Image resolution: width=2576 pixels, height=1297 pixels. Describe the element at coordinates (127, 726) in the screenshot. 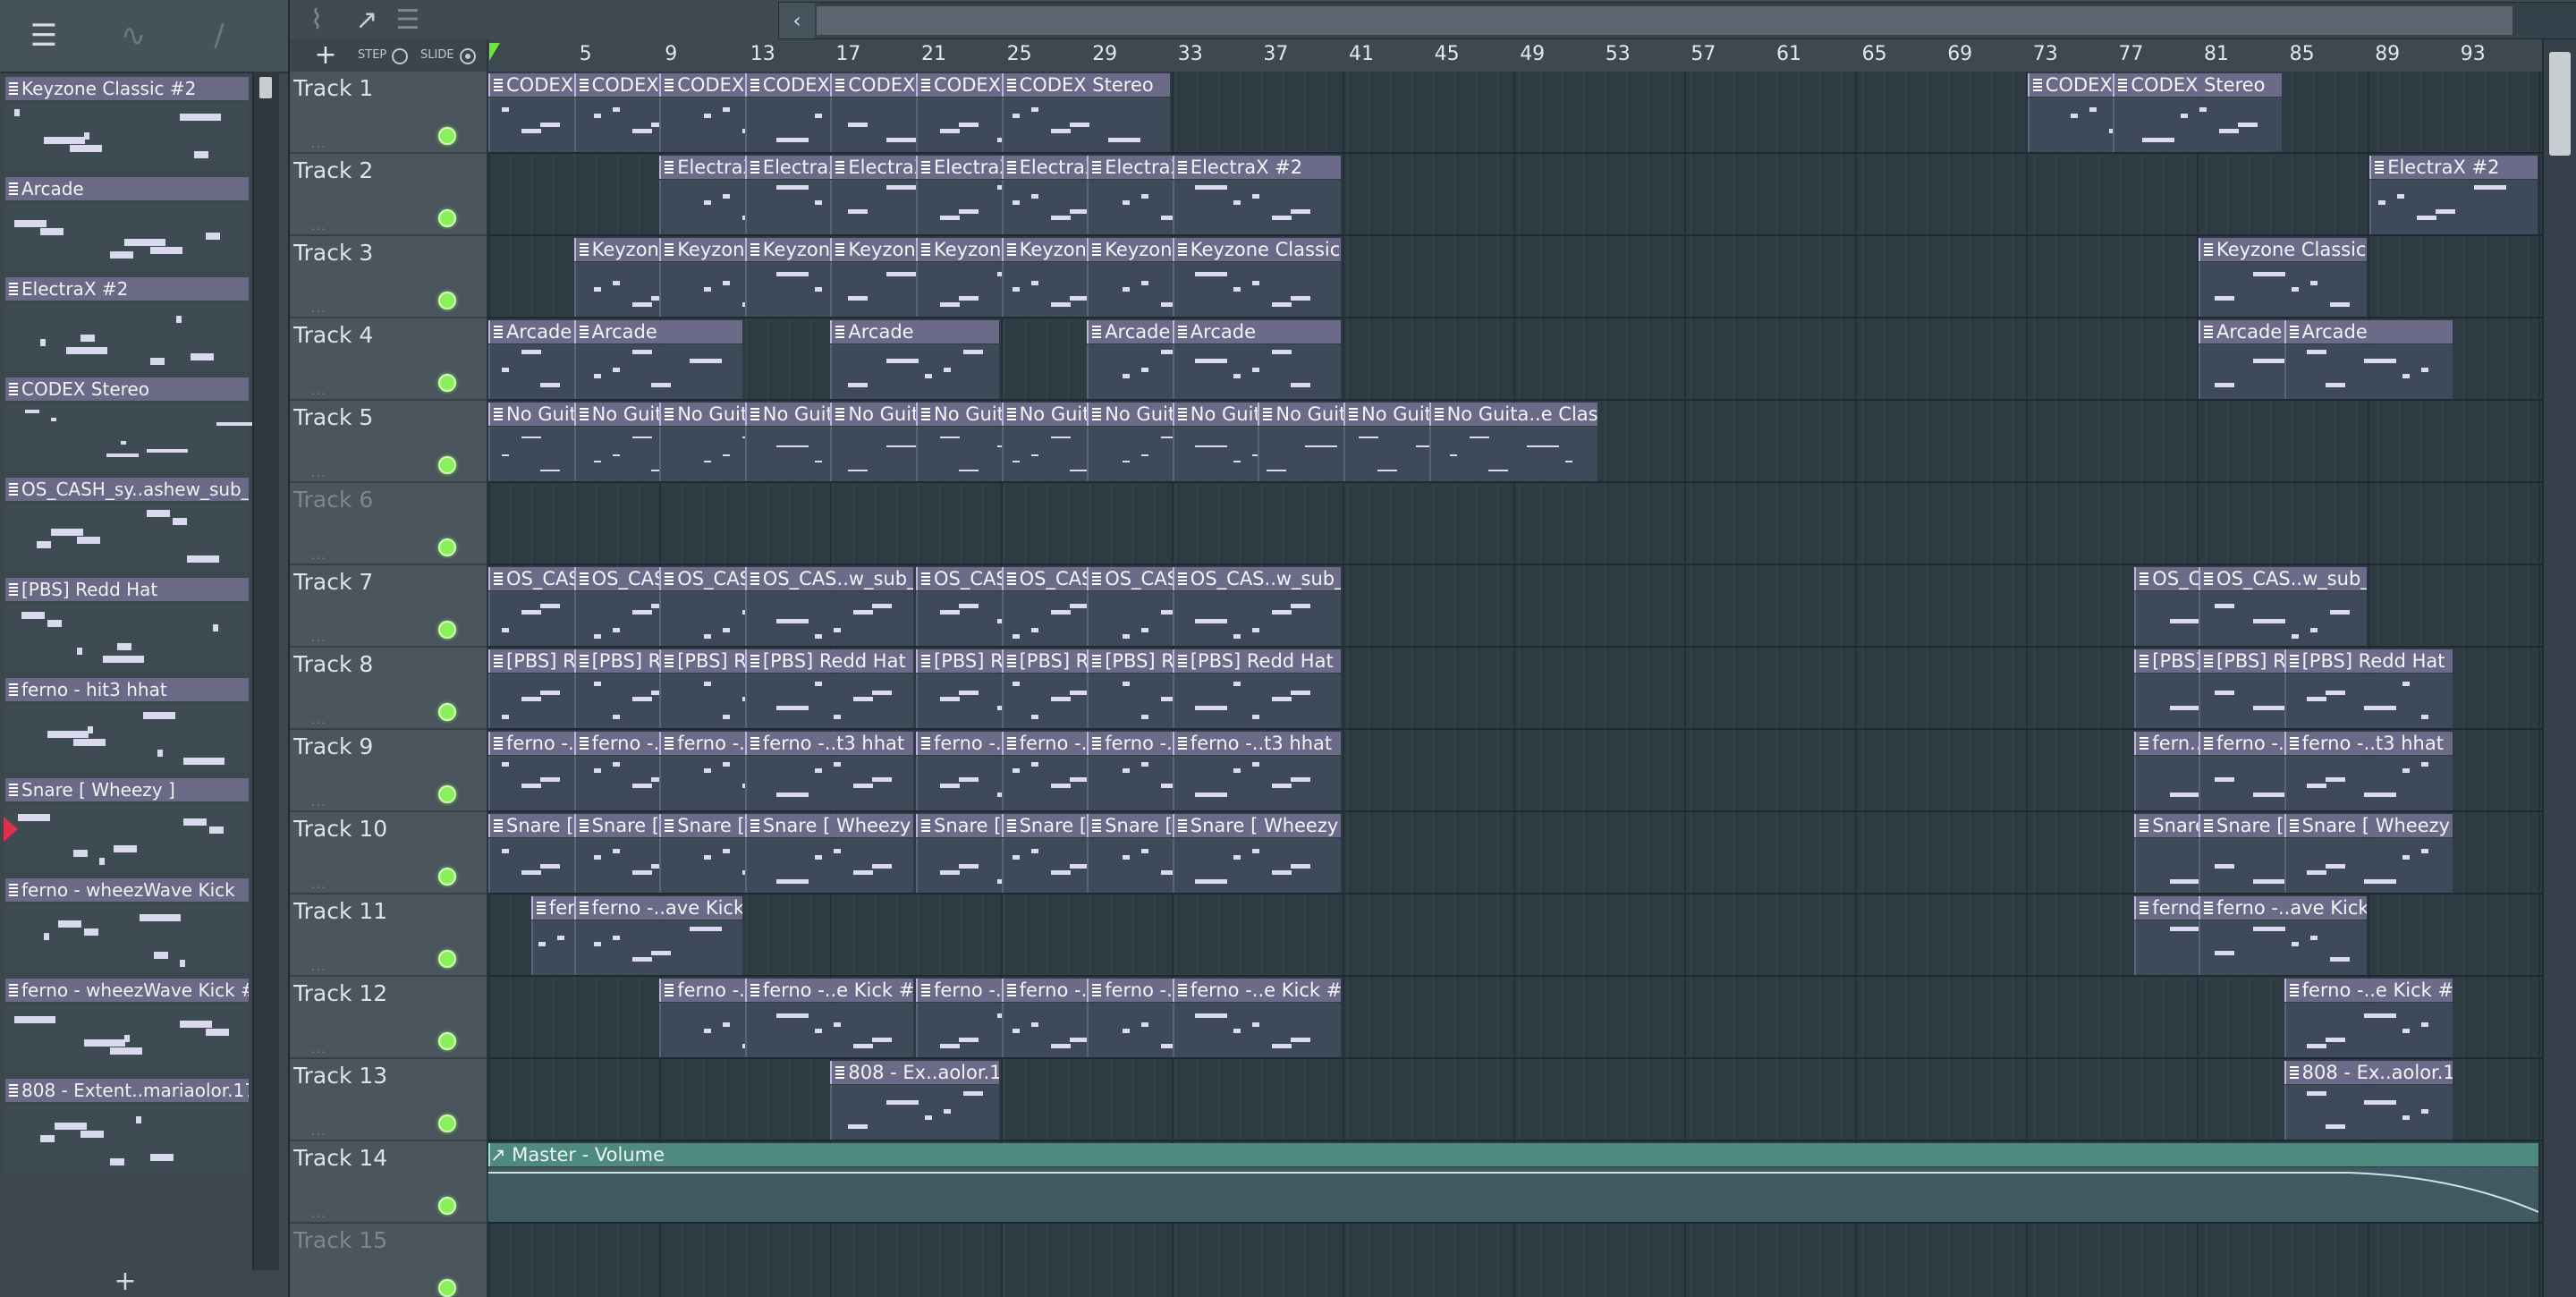

I see `pattern-item: ferno - hit3 hhat` at that location.